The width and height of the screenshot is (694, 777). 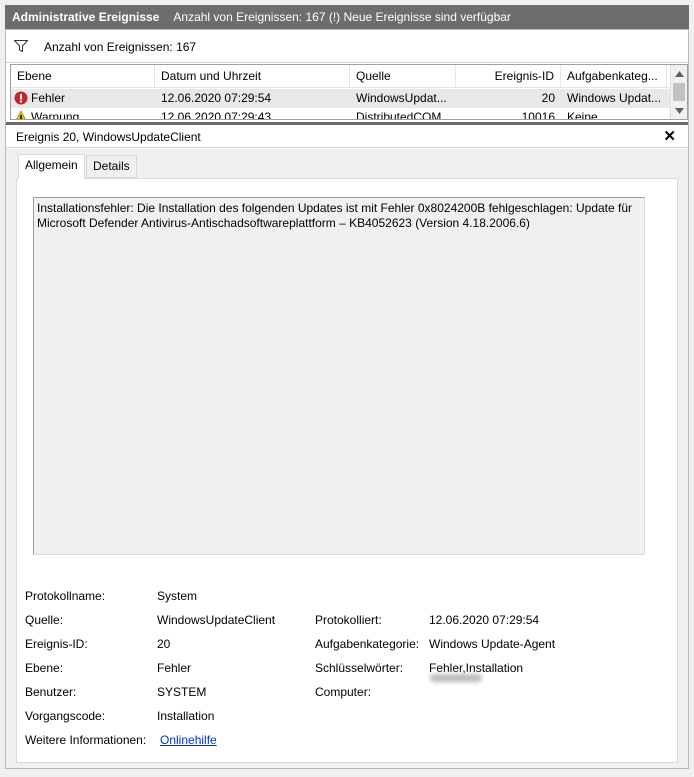 I want to click on value-benutzer: SYSTEM, so click(x=182, y=692).